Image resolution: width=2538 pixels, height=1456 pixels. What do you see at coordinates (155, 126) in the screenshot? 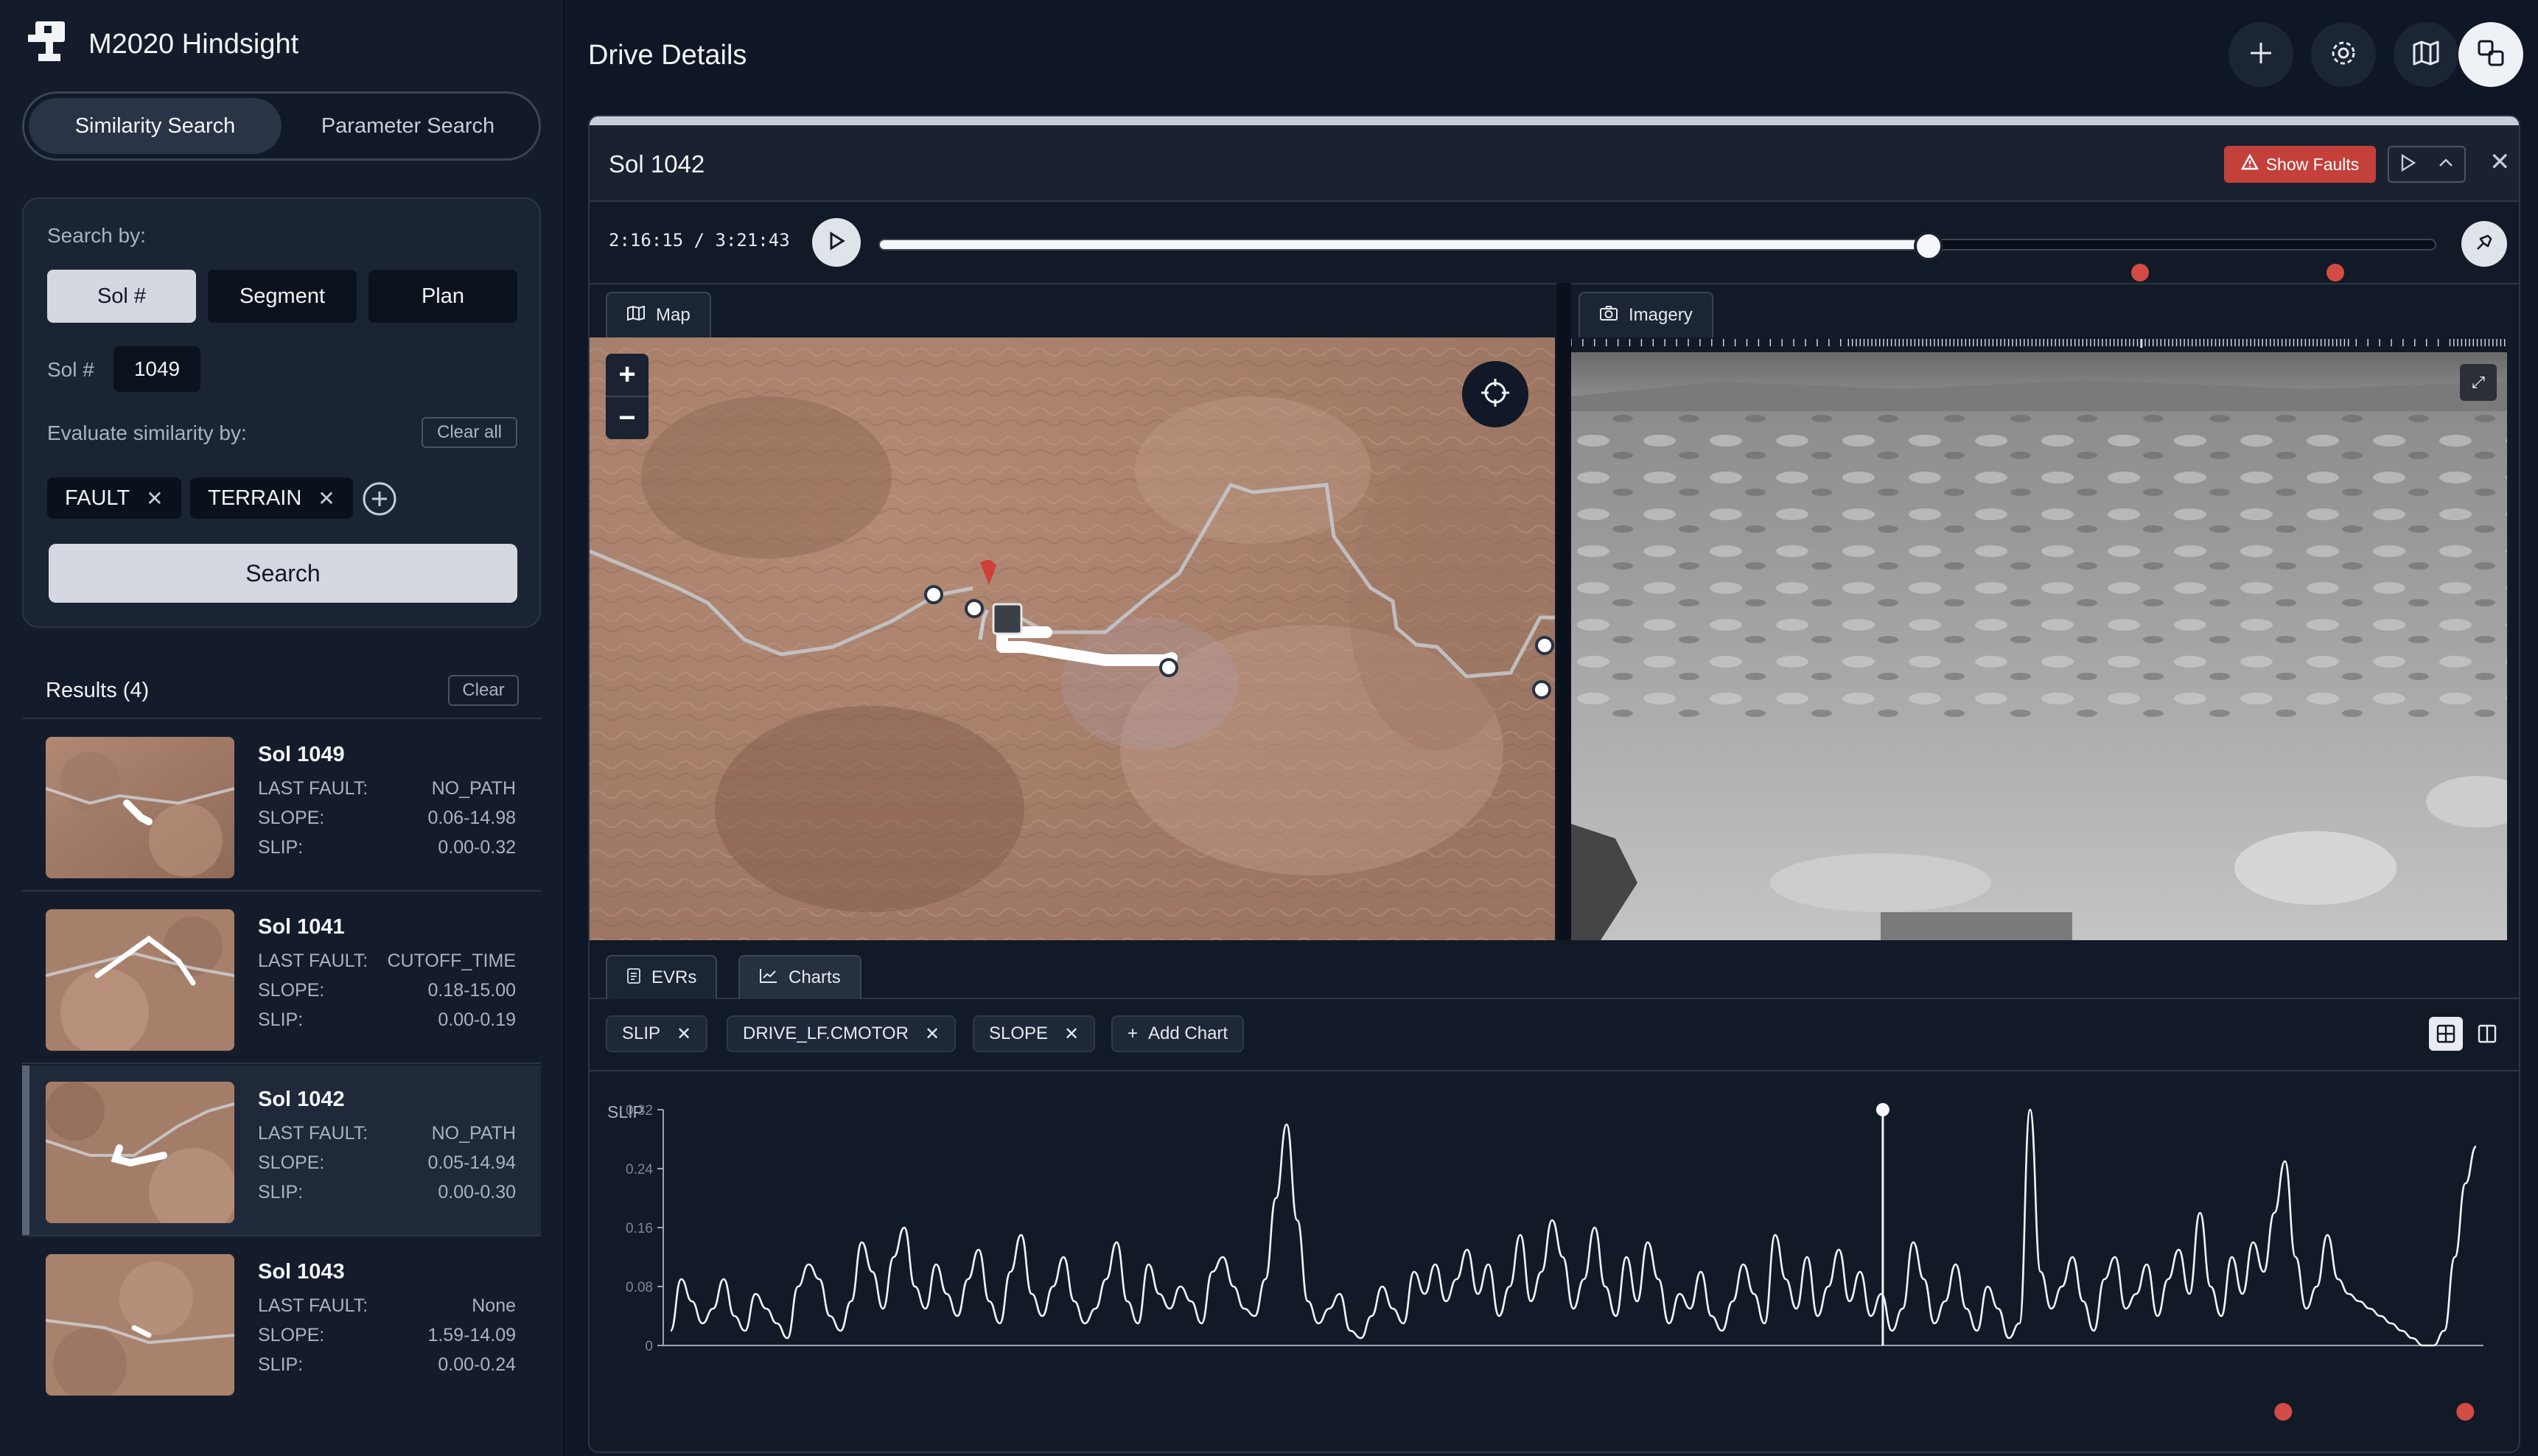
I see `tab-similarity-search: Similarity Search` at bounding box center [155, 126].